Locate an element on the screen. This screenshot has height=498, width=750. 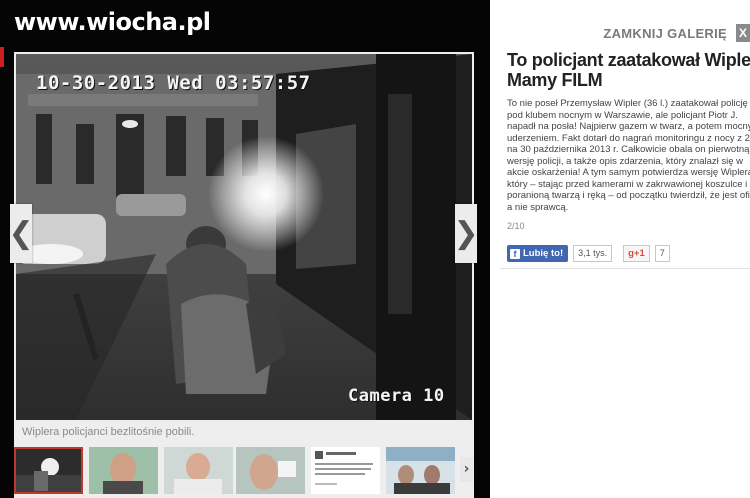
social-share-bar: f Lubię to! 3,1 tys. g+1 7 is located at coordinates (588, 253).